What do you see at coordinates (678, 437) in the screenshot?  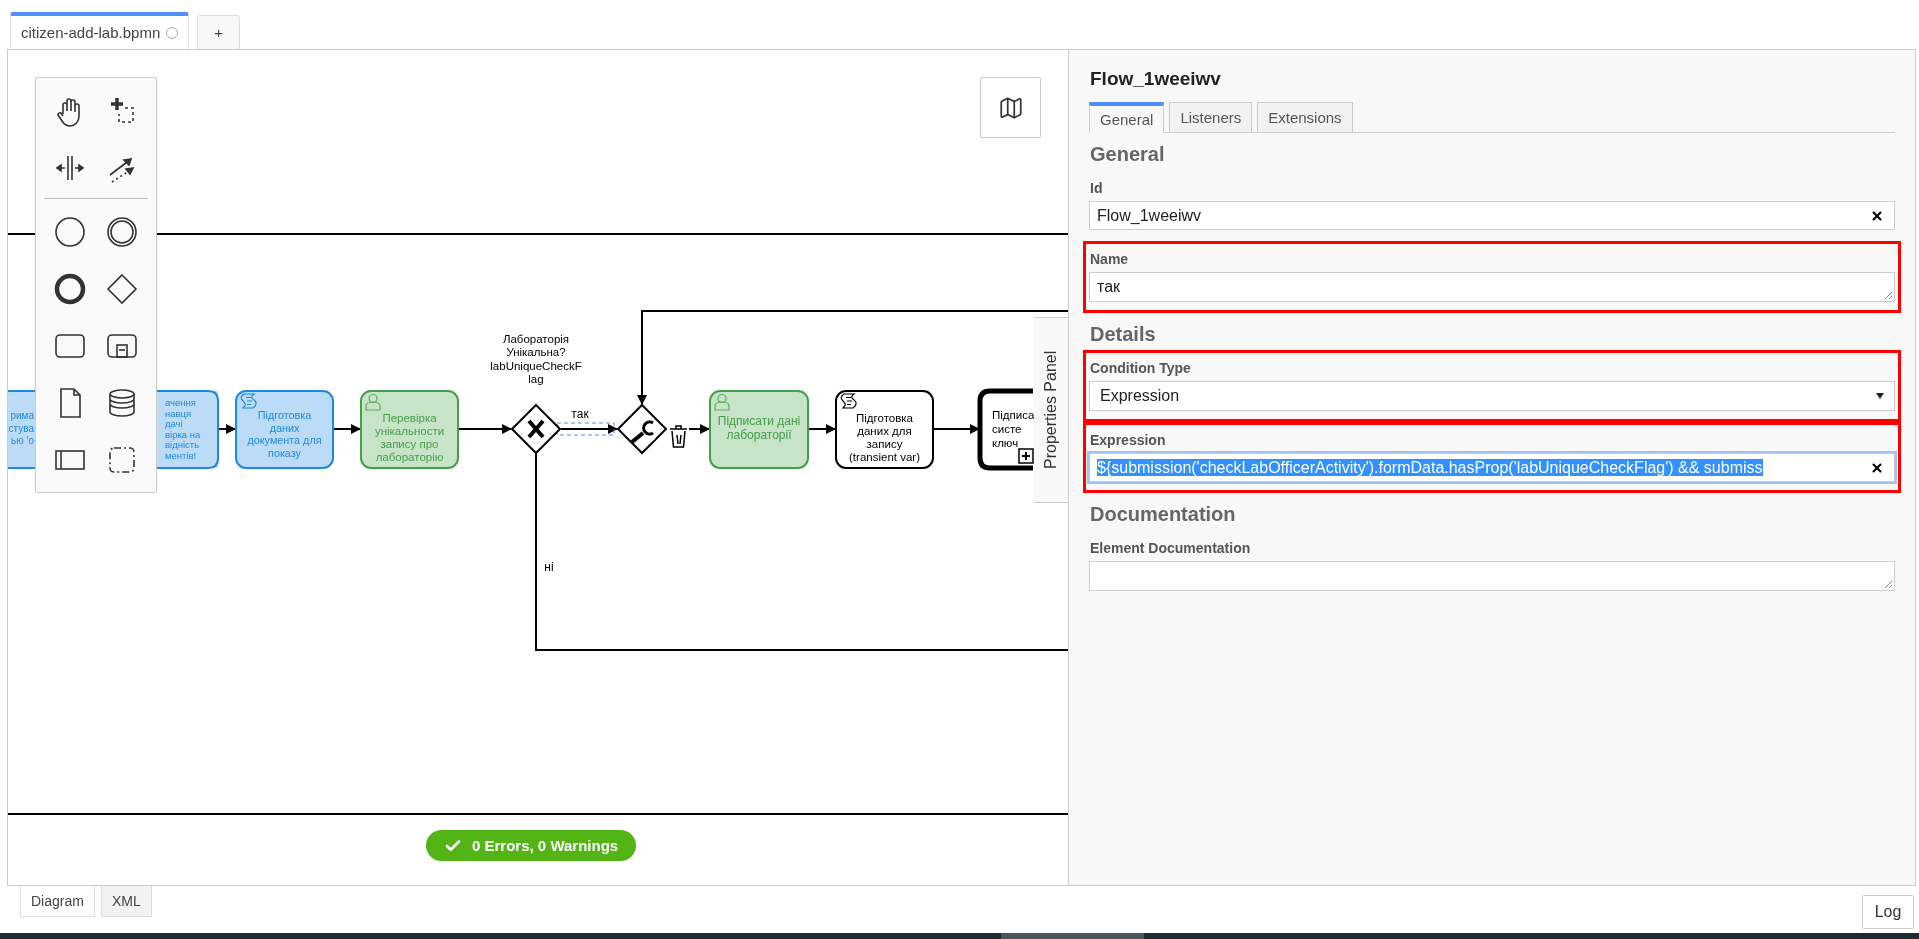 I see `trash-icon` at bounding box center [678, 437].